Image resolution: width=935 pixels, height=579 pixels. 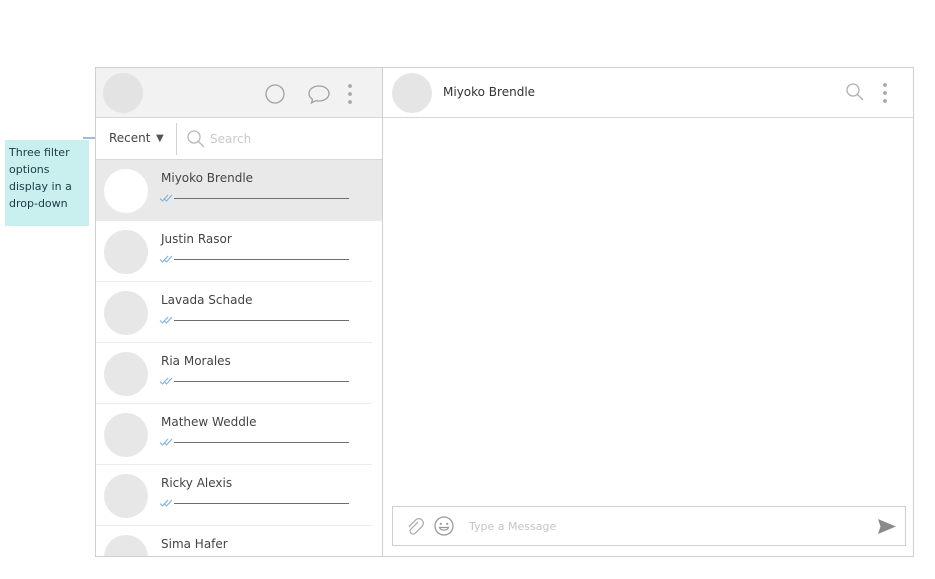 I want to click on sidebar-header, so click(x=239, y=93).